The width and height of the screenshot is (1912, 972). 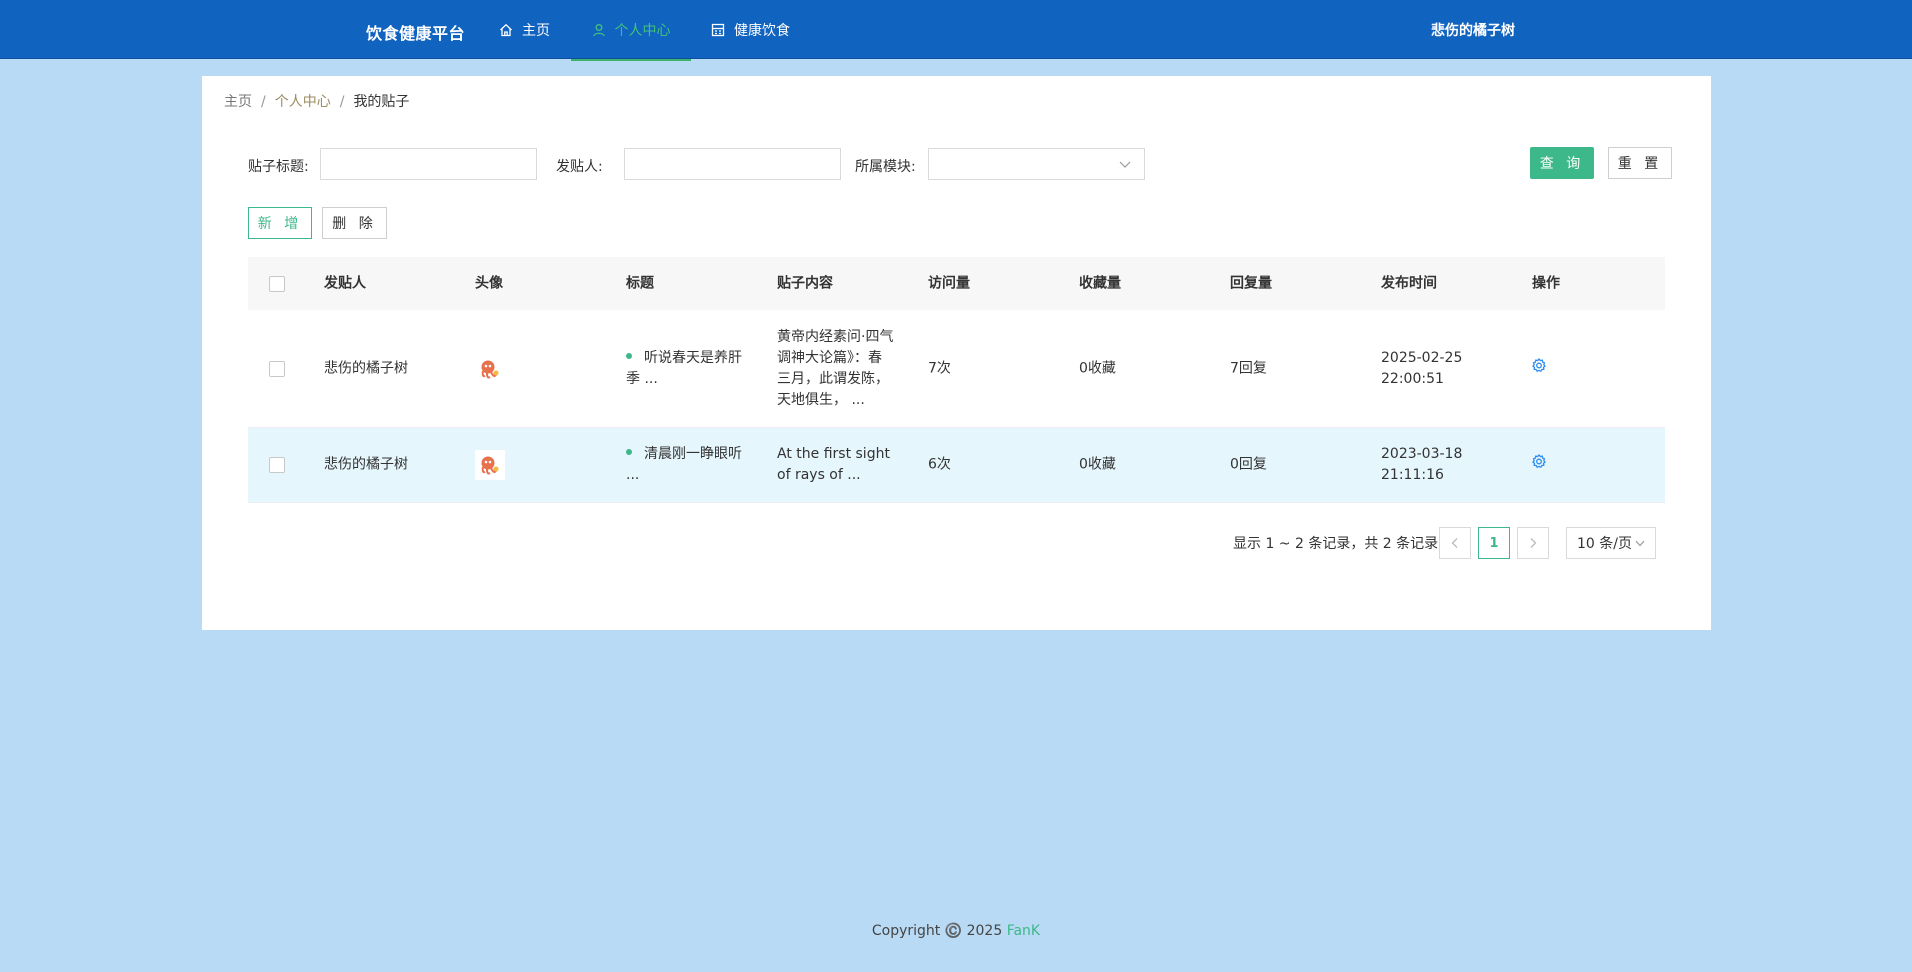 I want to click on nav-personal-center-label: 个人中心, so click(x=642, y=30).